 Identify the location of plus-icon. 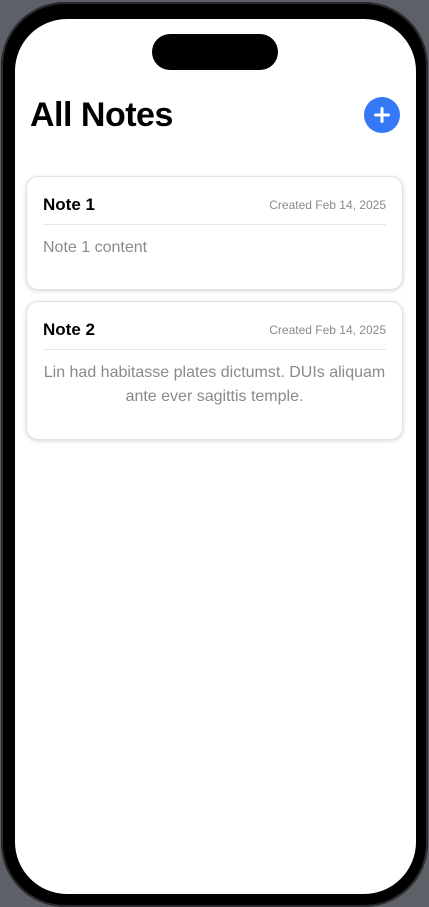
(382, 115).